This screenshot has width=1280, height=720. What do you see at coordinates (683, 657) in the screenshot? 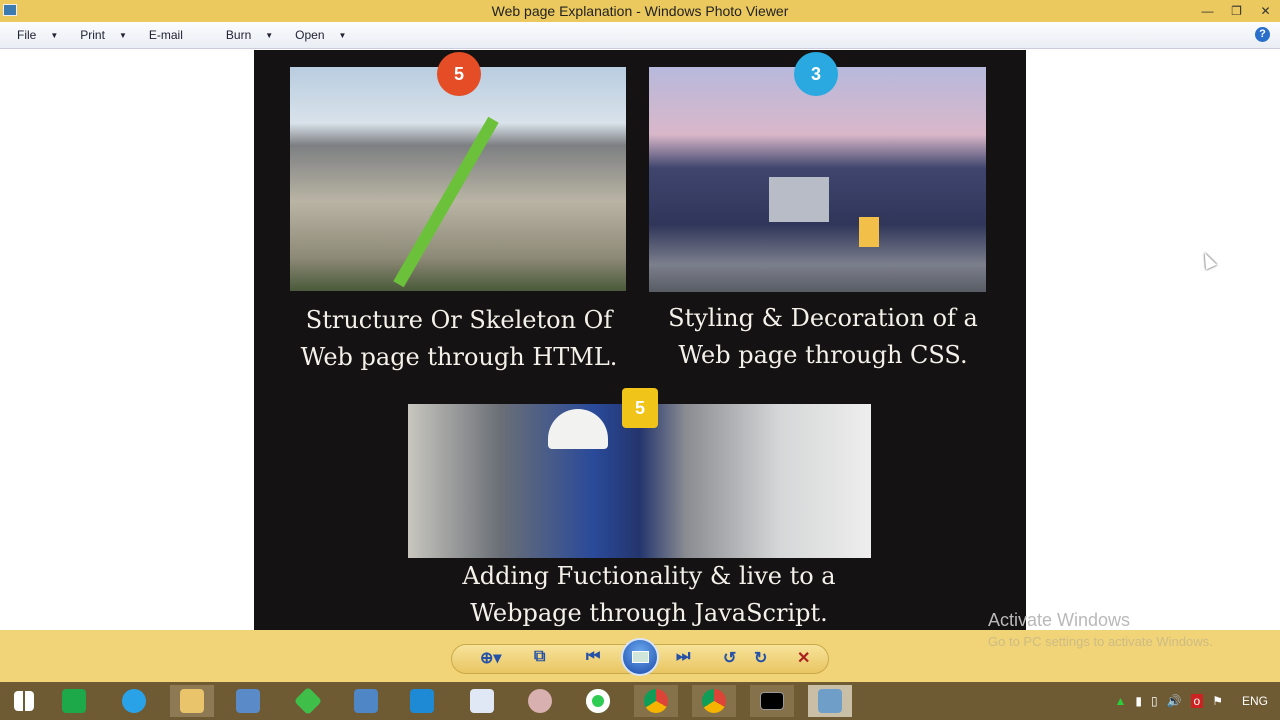
I see `next-icon: ⏭` at bounding box center [683, 657].